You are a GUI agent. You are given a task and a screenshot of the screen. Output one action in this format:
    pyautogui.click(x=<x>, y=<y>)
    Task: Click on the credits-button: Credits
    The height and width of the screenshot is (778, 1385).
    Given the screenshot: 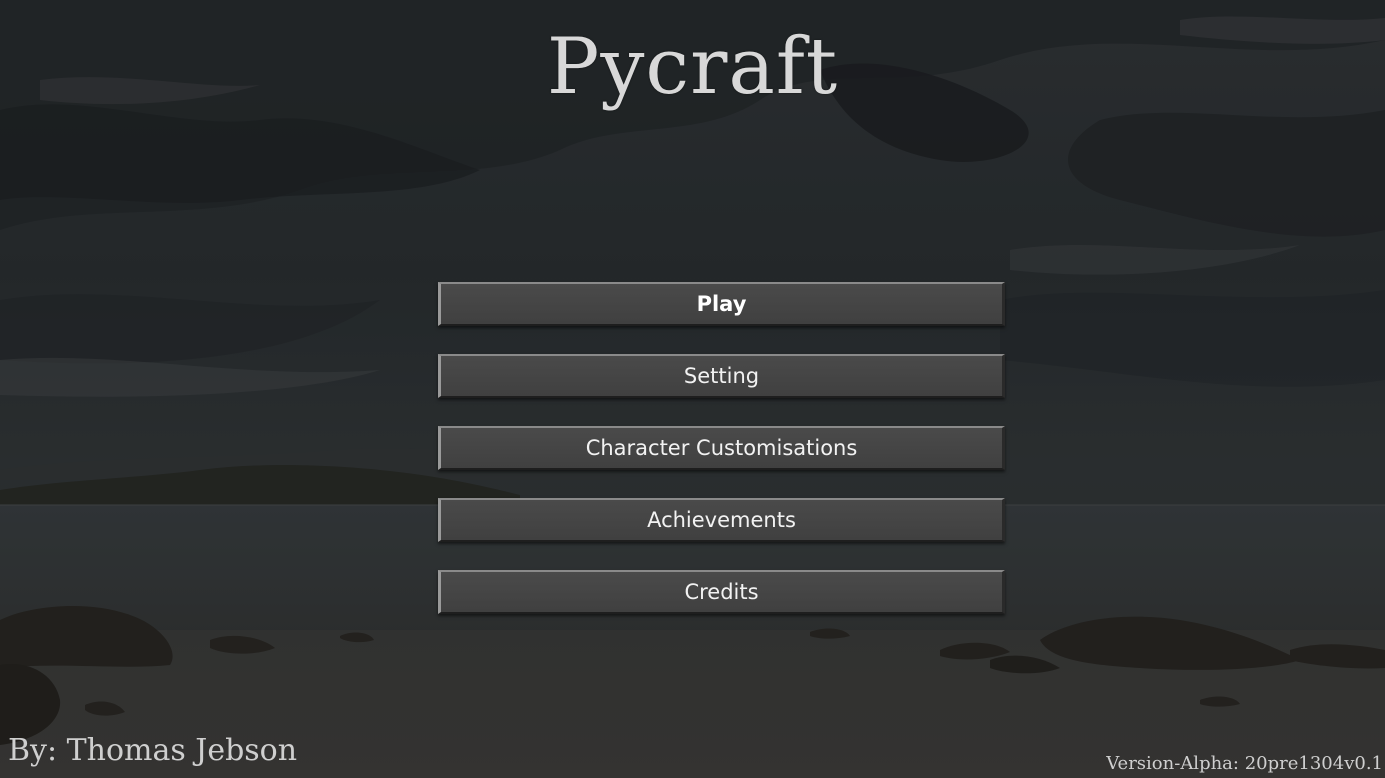 What is the action you would take?
    pyautogui.click(x=721, y=592)
    